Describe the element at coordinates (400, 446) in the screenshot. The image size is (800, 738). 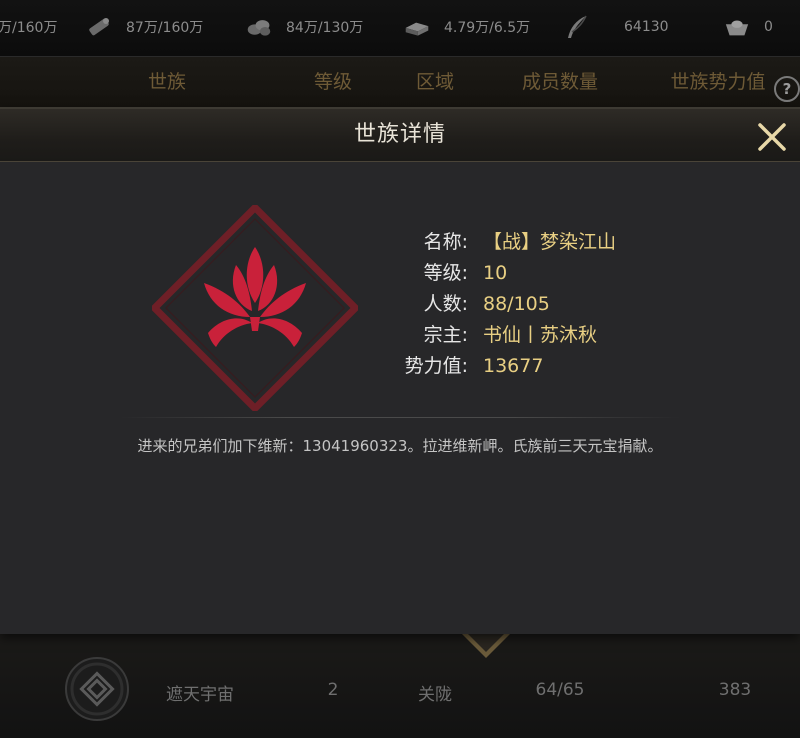
I see `clan-announcement: 进来的兄弟们加下维新：13041960323。拉进维新岬。氏族前三天元宝捐献。` at that location.